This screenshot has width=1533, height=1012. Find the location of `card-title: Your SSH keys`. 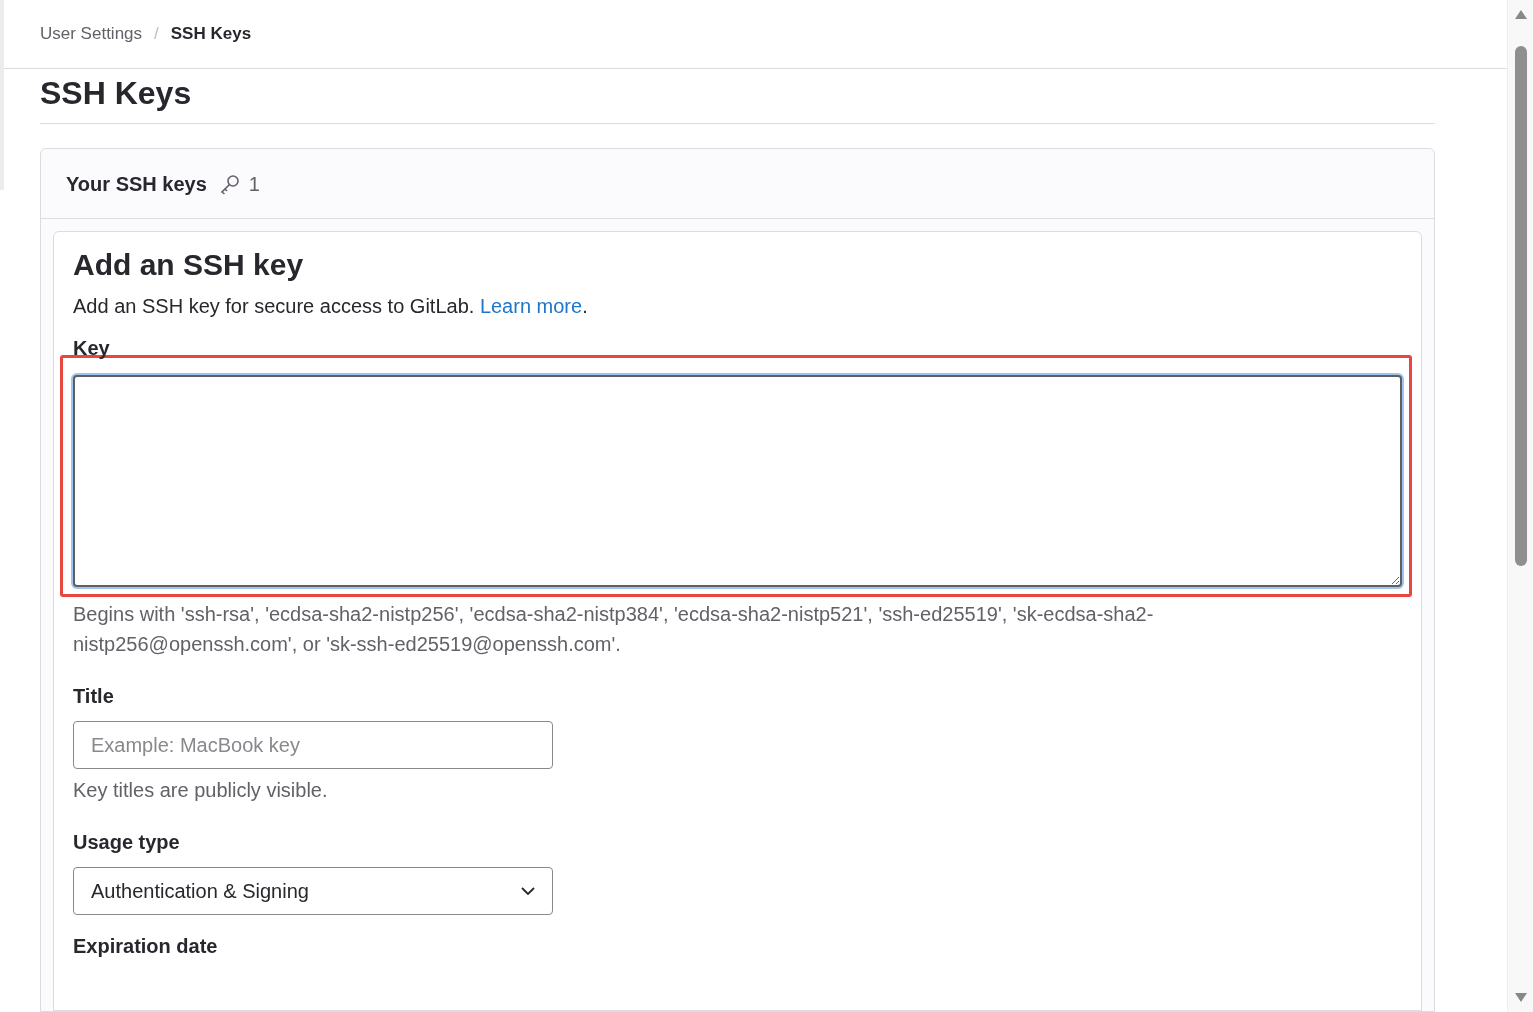

card-title: Your SSH keys is located at coordinates (136, 184).